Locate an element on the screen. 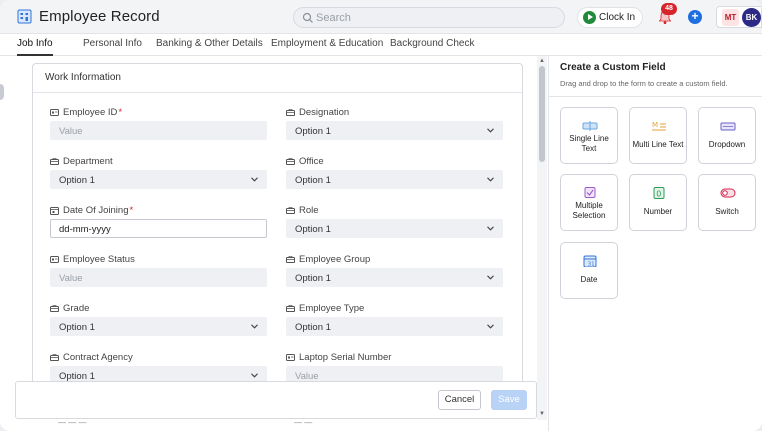  designation-select: Option 1 is located at coordinates (394, 130).